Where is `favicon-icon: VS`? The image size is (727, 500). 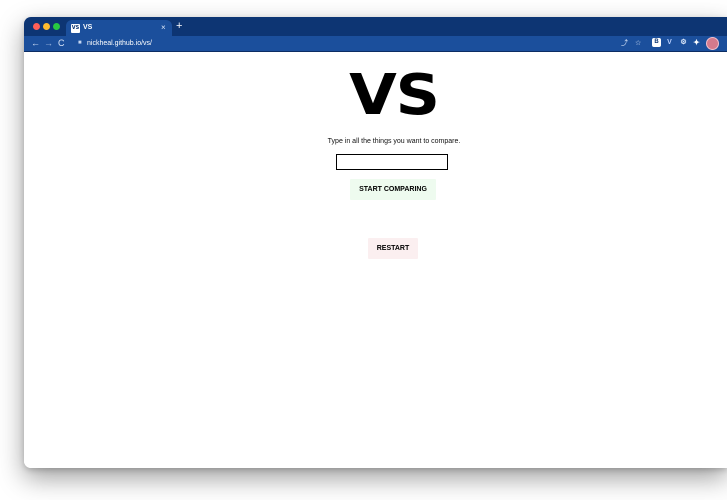
favicon-icon: VS is located at coordinates (75, 28).